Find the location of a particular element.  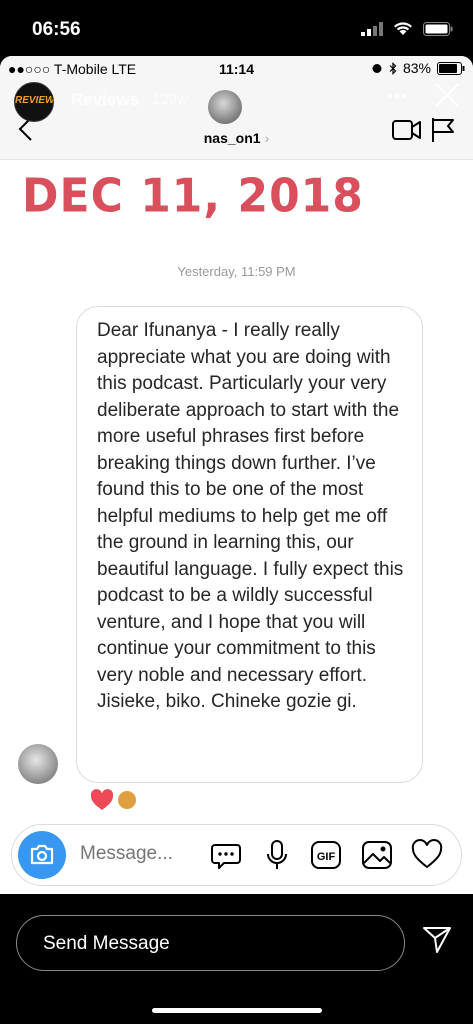

camera-button is located at coordinates (42, 855).